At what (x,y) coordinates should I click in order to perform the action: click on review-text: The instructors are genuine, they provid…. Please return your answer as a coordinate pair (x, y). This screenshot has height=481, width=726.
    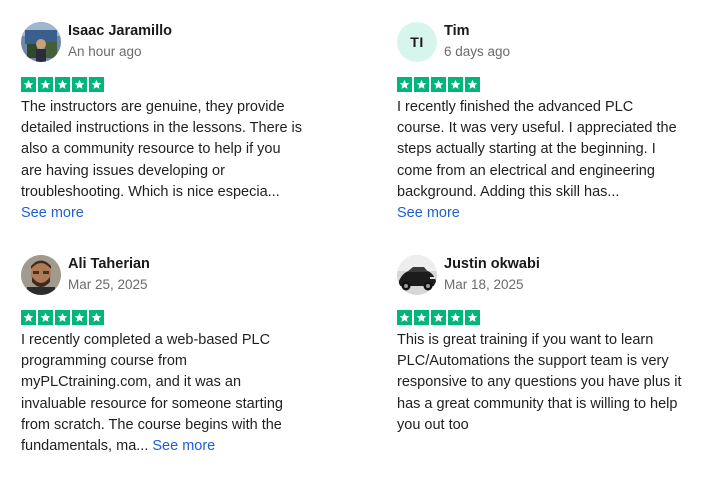
    Looking at the image, I should click on (162, 149).